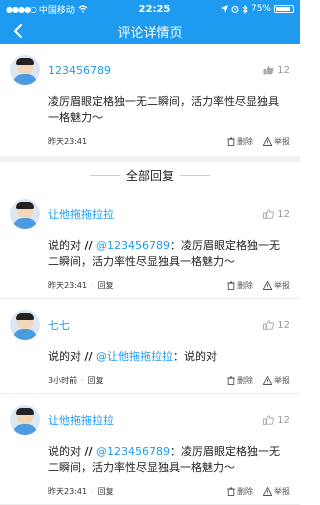  I want to click on page-title: 评论详情页, so click(150, 33).